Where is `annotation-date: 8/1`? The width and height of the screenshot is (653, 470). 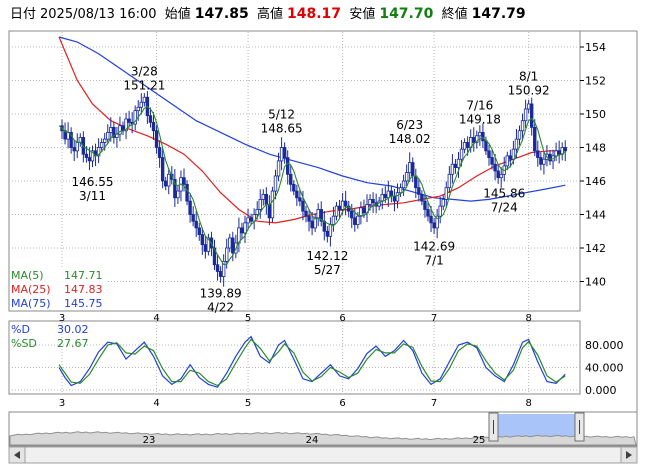
annotation-date: 8/1 is located at coordinates (528, 77).